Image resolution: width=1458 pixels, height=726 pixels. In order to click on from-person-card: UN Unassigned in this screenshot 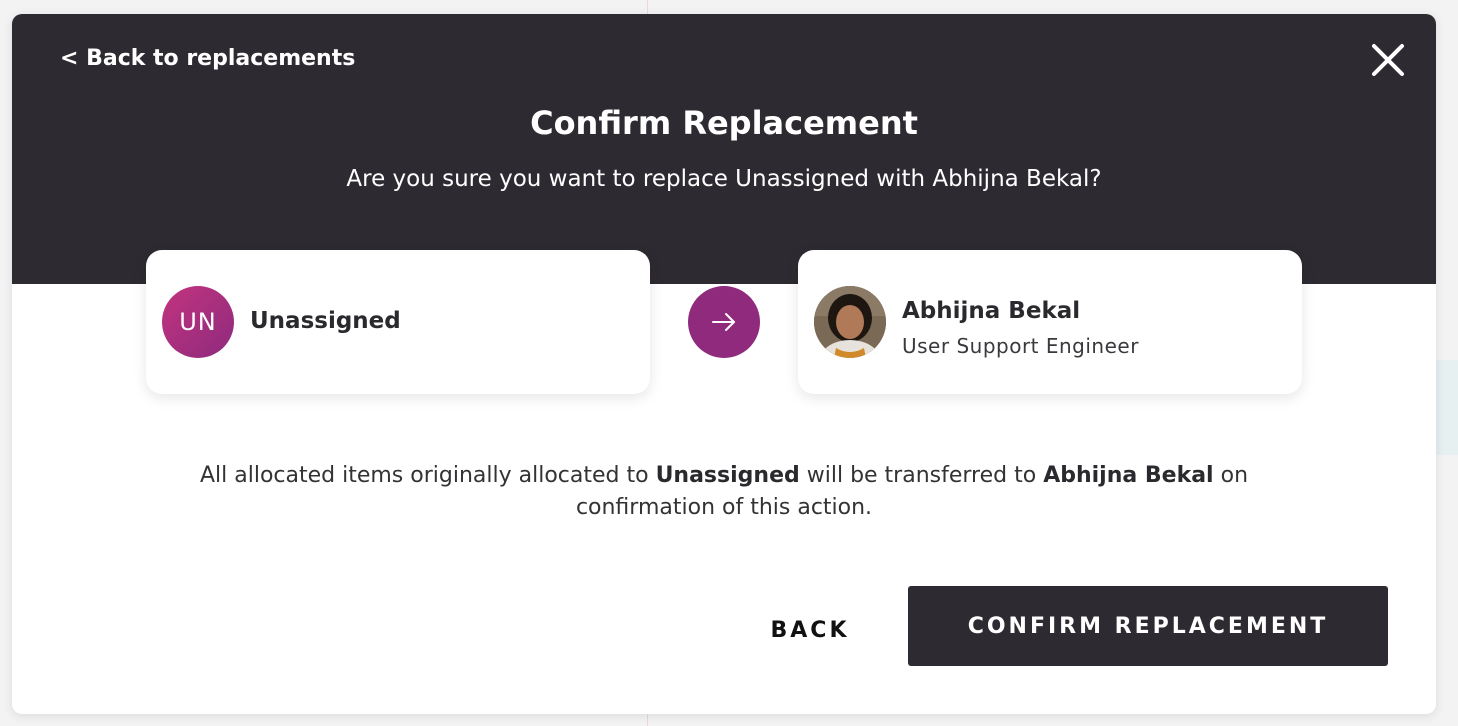, I will do `click(398, 322)`.